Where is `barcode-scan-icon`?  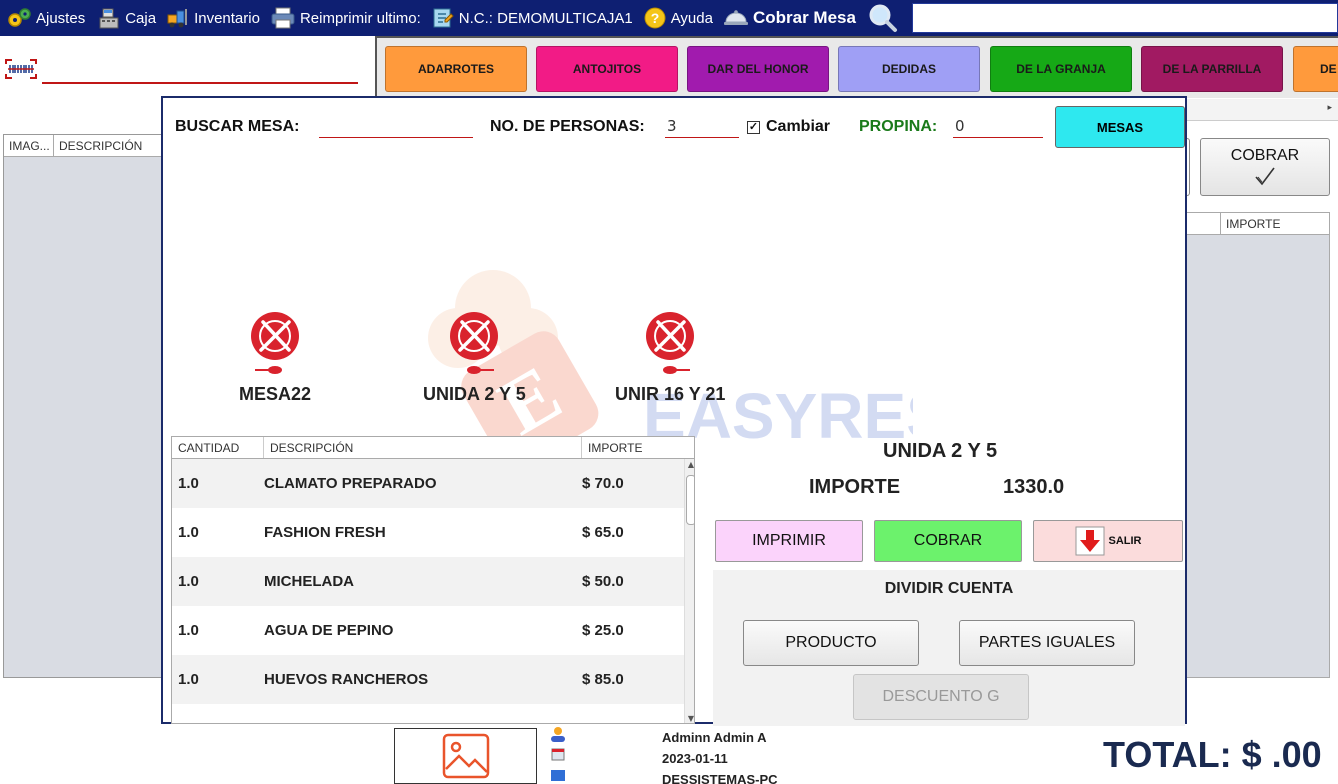
barcode-scan-icon is located at coordinates (21, 69).